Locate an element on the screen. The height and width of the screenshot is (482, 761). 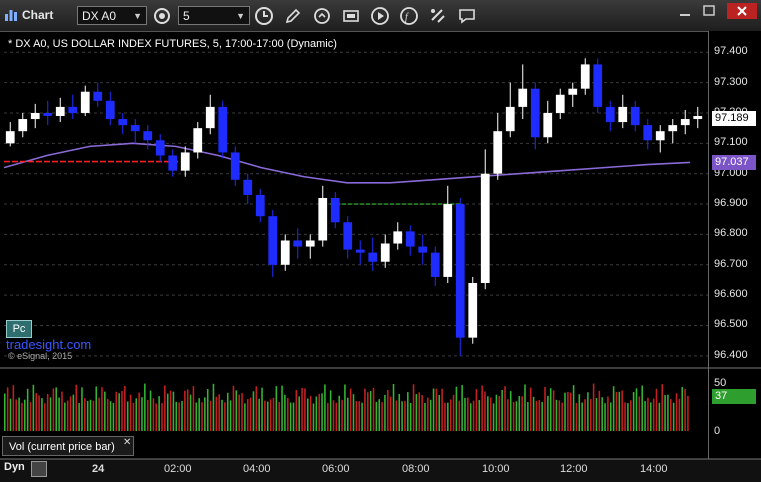
price-tick-label: 96.600 is located at coordinates (731, 294).